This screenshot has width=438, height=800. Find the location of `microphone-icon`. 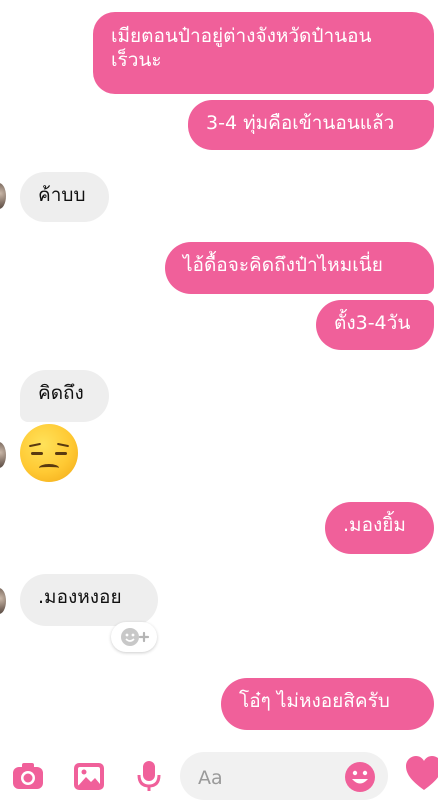

microphone-icon is located at coordinates (149, 776).